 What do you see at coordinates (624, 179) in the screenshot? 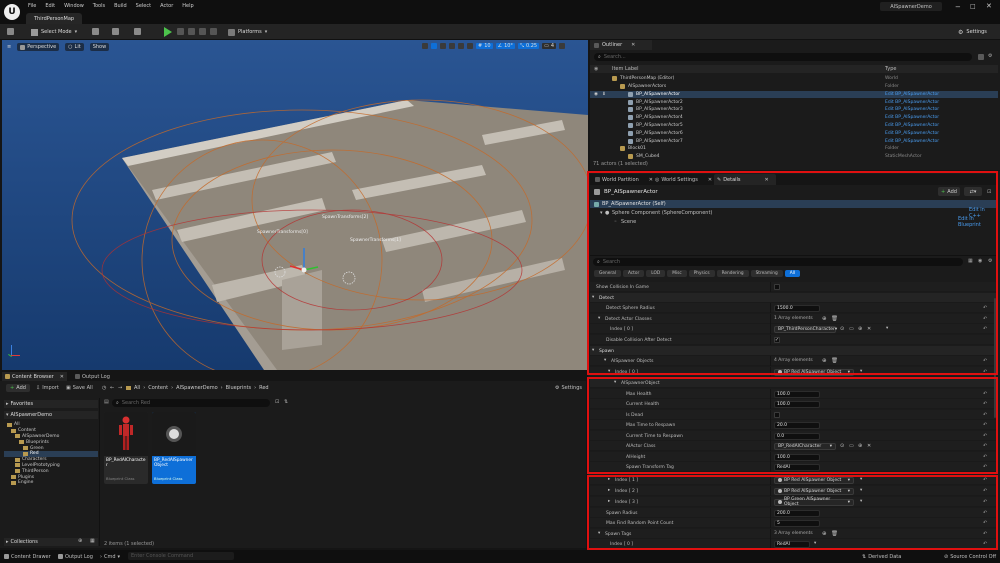
I see `tab-world-partition: World Partition ✕` at bounding box center [624, 179].